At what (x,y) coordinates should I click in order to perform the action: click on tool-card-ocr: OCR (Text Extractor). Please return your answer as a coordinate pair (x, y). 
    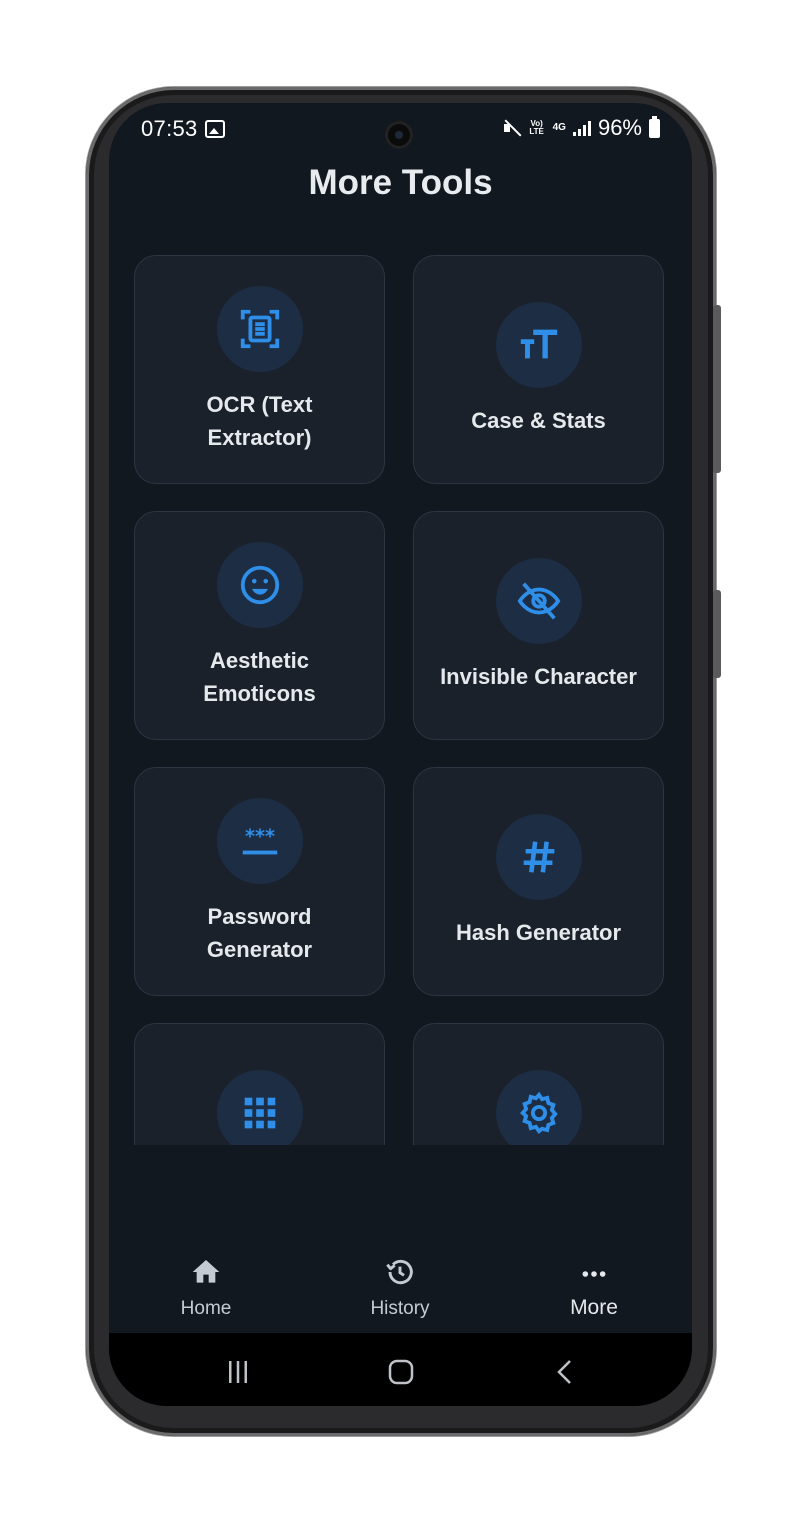
    Looking at the image, I should click on (259, 369).